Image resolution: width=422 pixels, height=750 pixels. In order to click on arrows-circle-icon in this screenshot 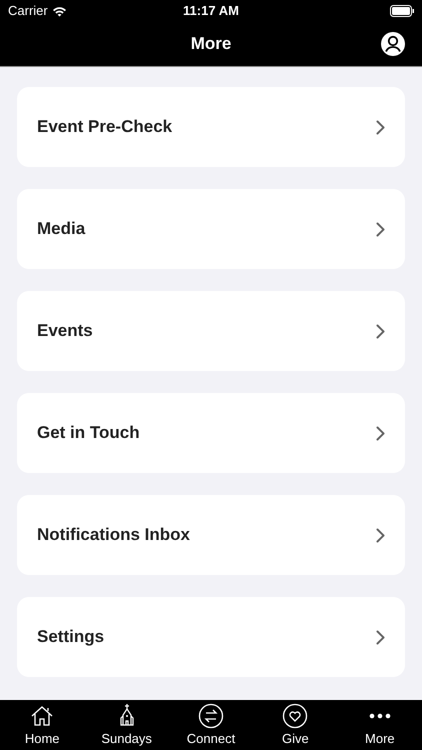, I will do `click(211, 716)`.